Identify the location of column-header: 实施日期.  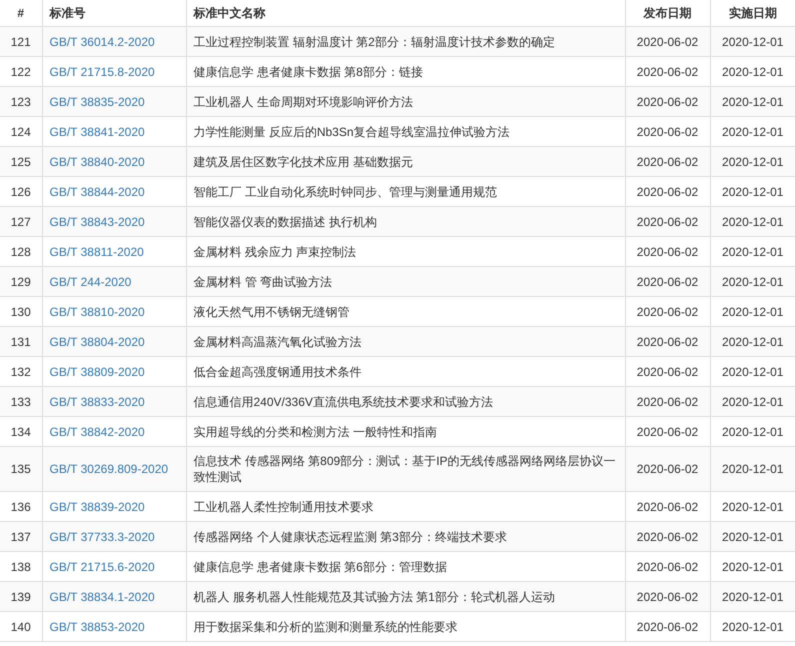
(752, 13).